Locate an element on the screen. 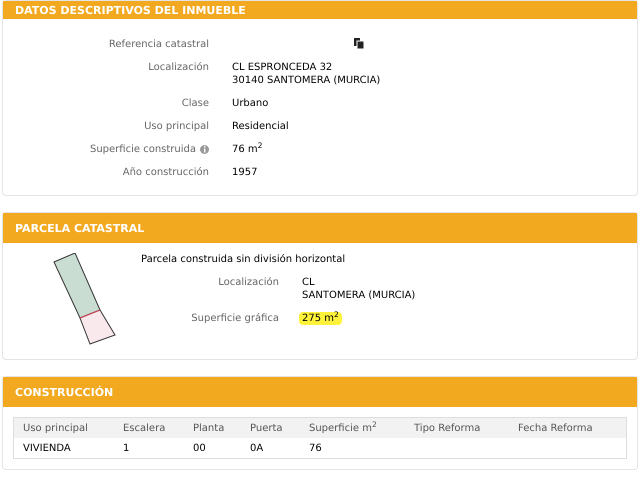 Image resolution: width=640 pixels, height=480 pixels. field-value: 30140 SANTOMERA (MURCIA) is located at coordinates (306, 80).